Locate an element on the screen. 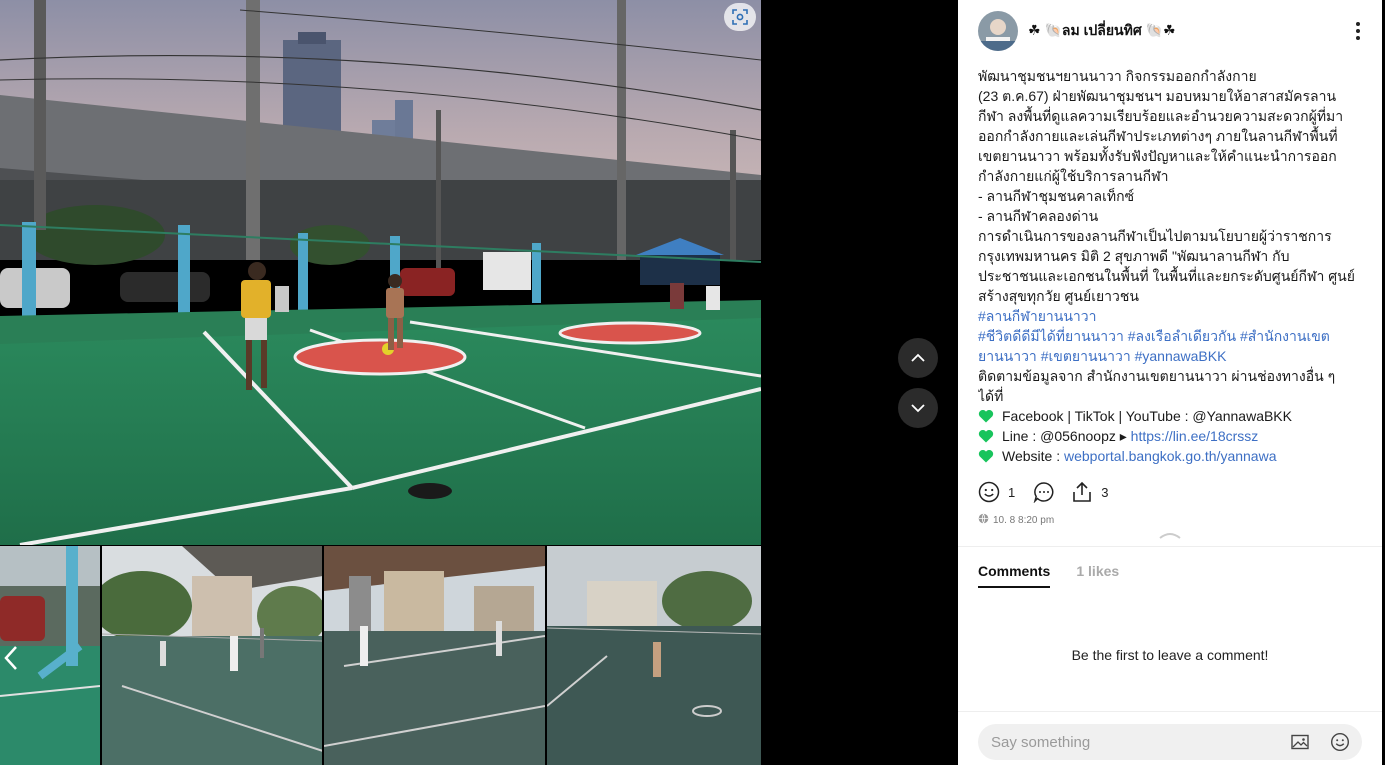  timestamp-text: 10. 8 8:20 pm is located at coordinates (1024, 520).